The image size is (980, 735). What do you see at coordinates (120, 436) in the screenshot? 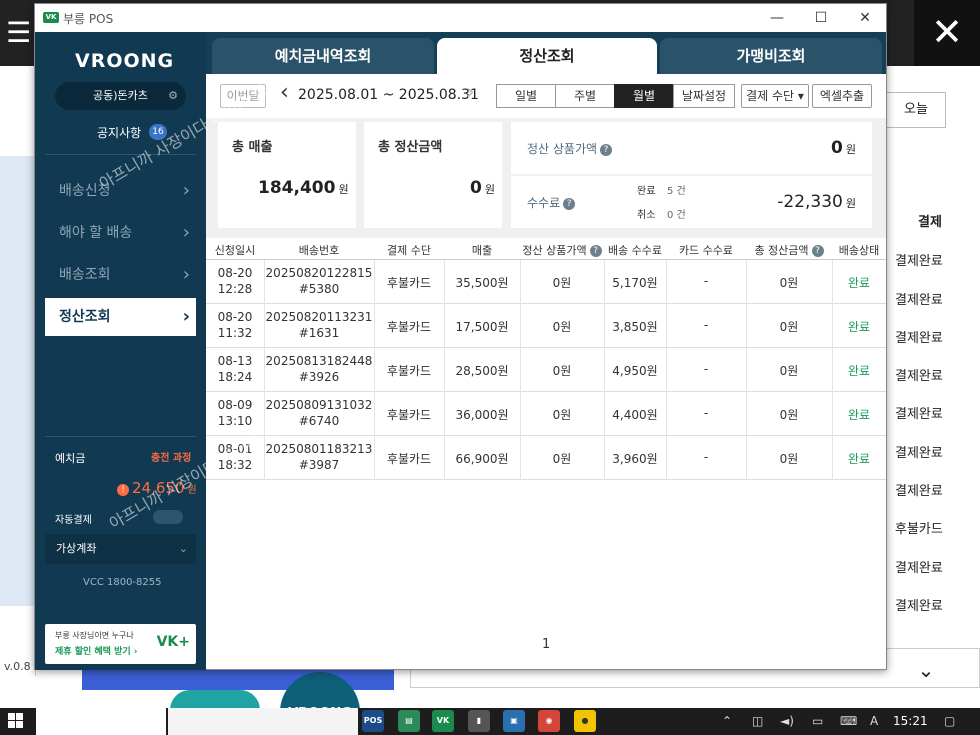
I see `divider` at bounding box center [120, 436].